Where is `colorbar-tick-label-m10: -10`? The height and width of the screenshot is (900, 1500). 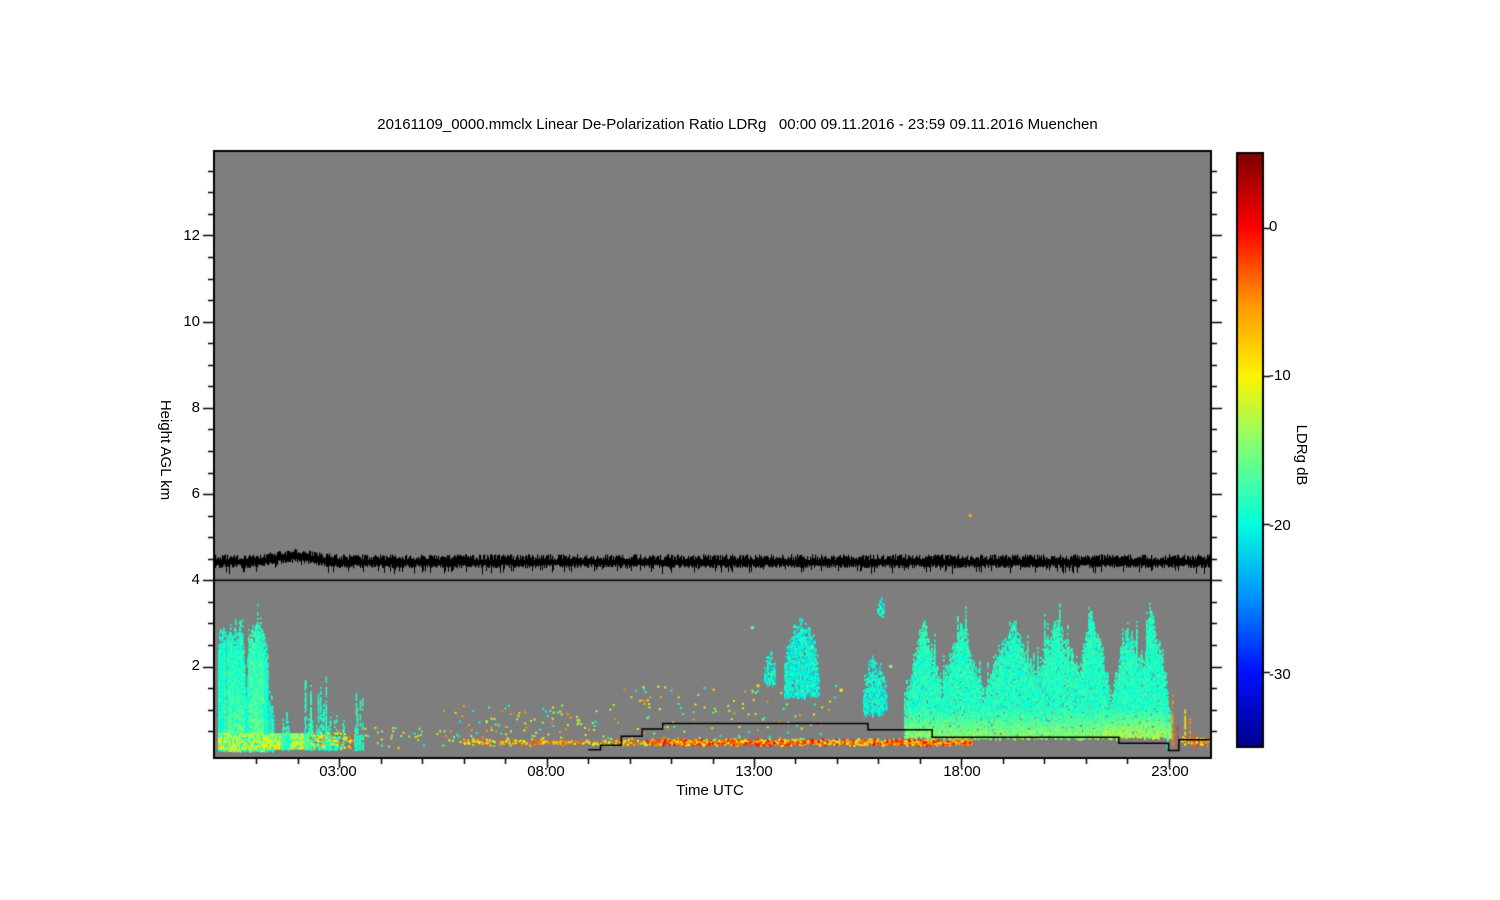
colorbar-tick-label-m10: -10 is located at coordinates (1280, 375).